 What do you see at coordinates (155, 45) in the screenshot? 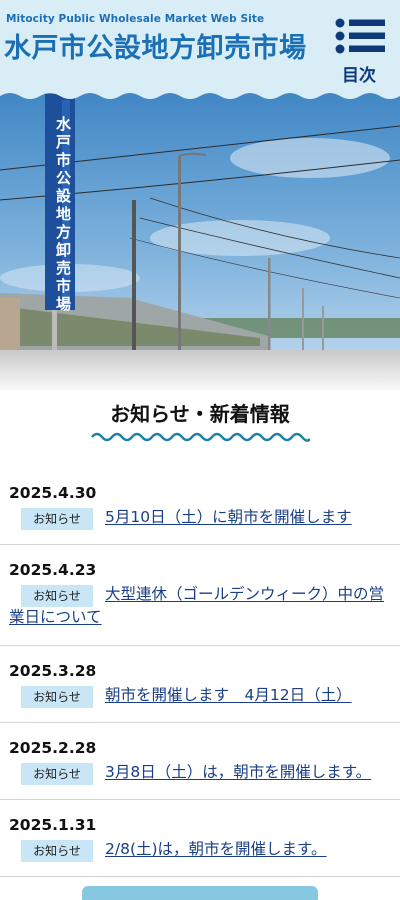
I see `site-title: 水戸市公設地方卸売市場` at bounding box center [155, 45].